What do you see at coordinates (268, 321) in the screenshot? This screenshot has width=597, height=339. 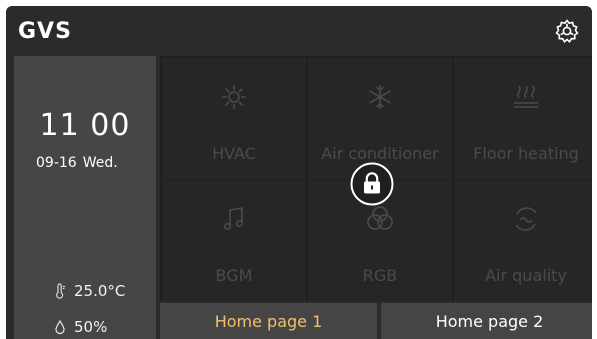 I see `tab-home-page-1: Home page 1` at bounding box center [268, 321].